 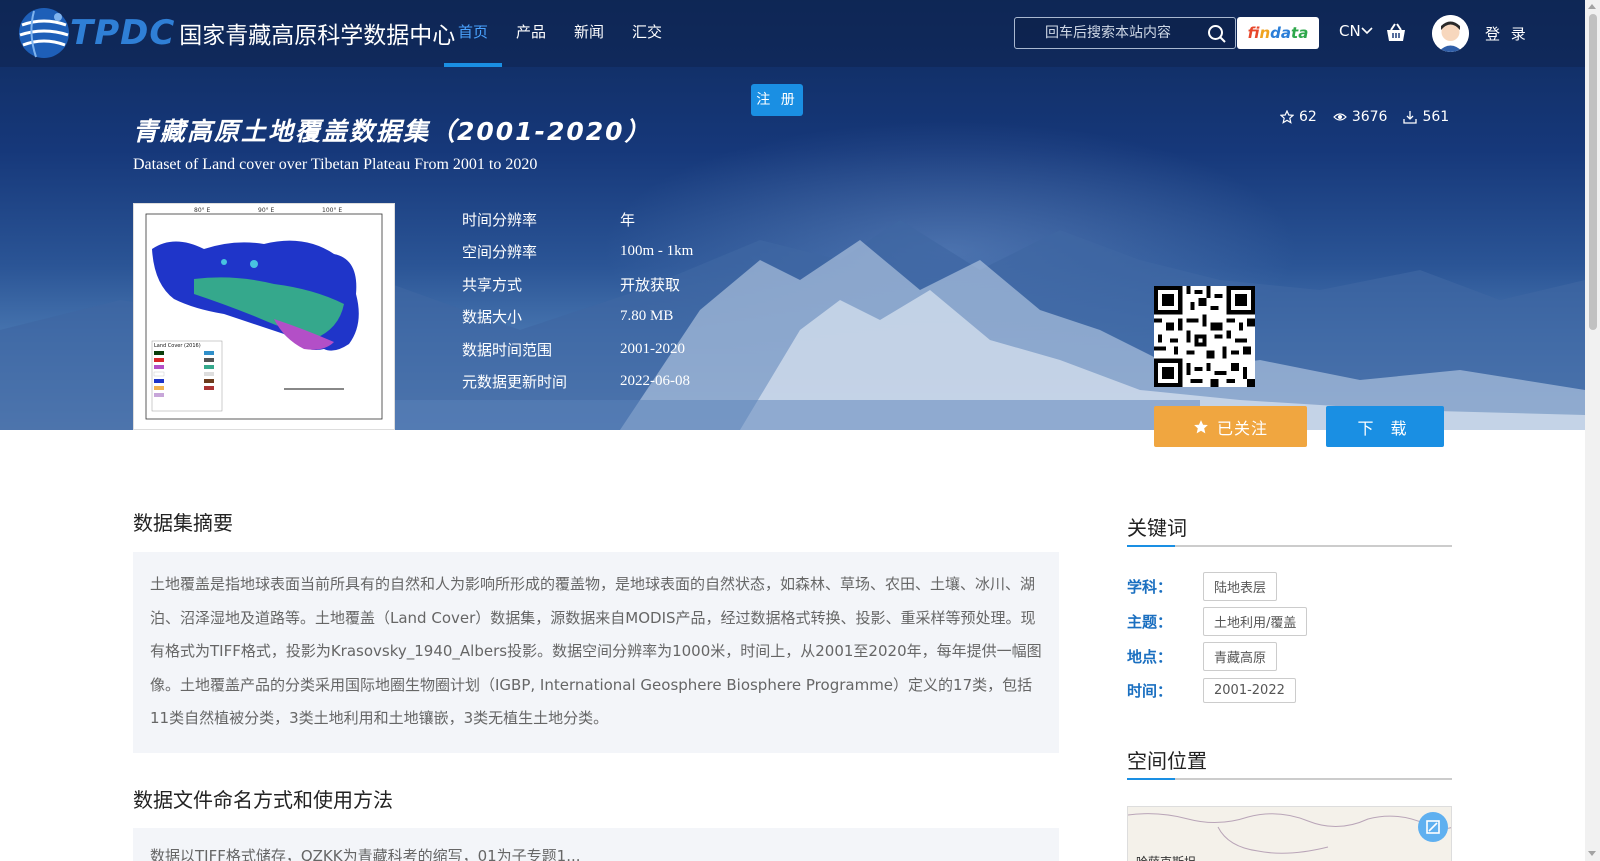 What do you see at coordinates (1593, 172) in the screenshot?
I see `scroll-thumb` at bounding box center [1593, 172].